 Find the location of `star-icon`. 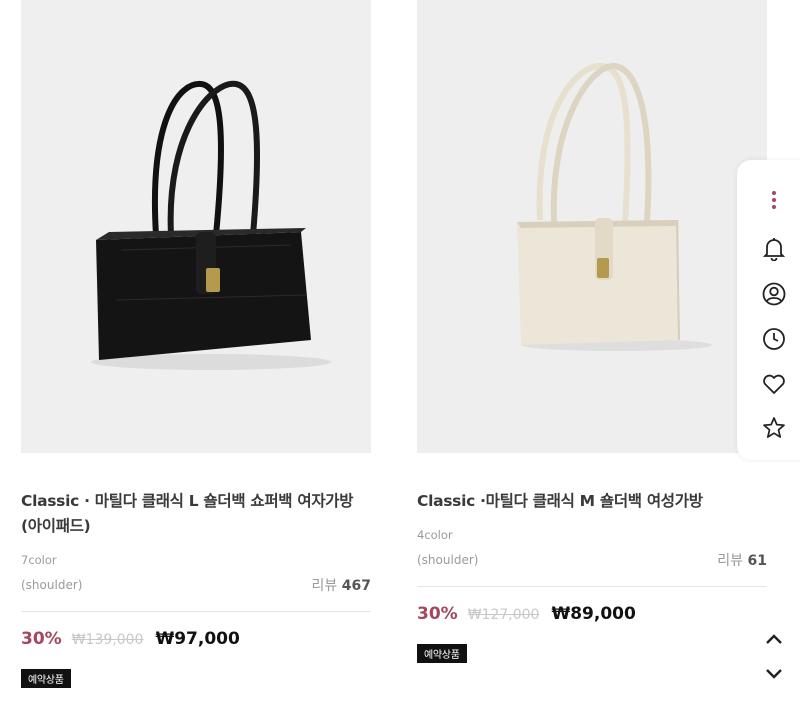

star-icon is located at coordinates (774, 428).